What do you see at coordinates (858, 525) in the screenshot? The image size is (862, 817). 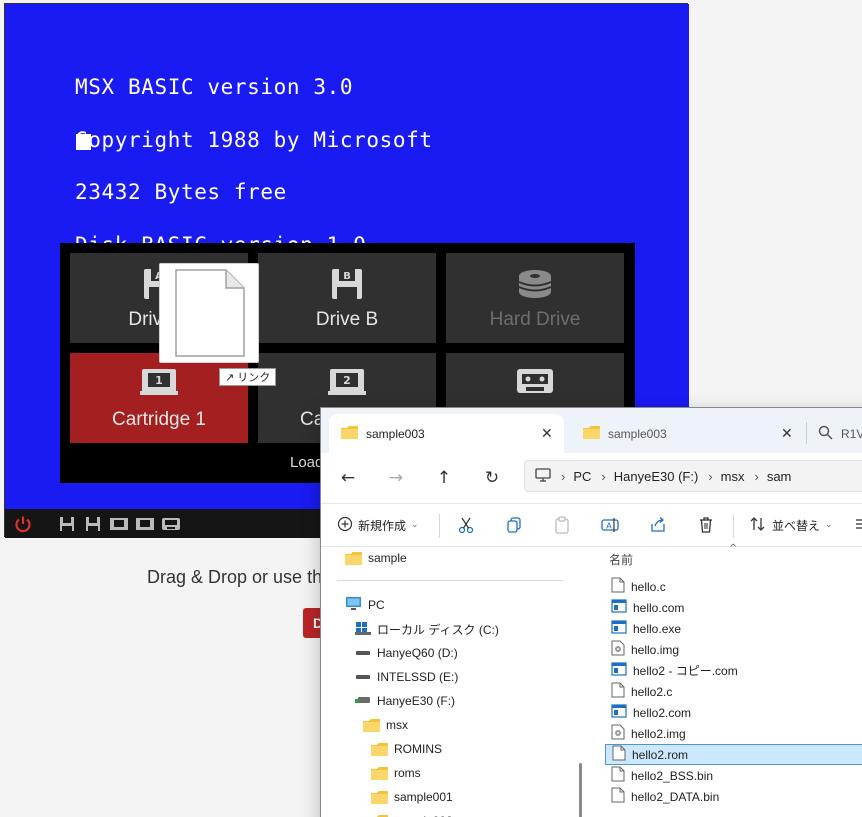 I see `view-button` at bounding box center [858, 525].